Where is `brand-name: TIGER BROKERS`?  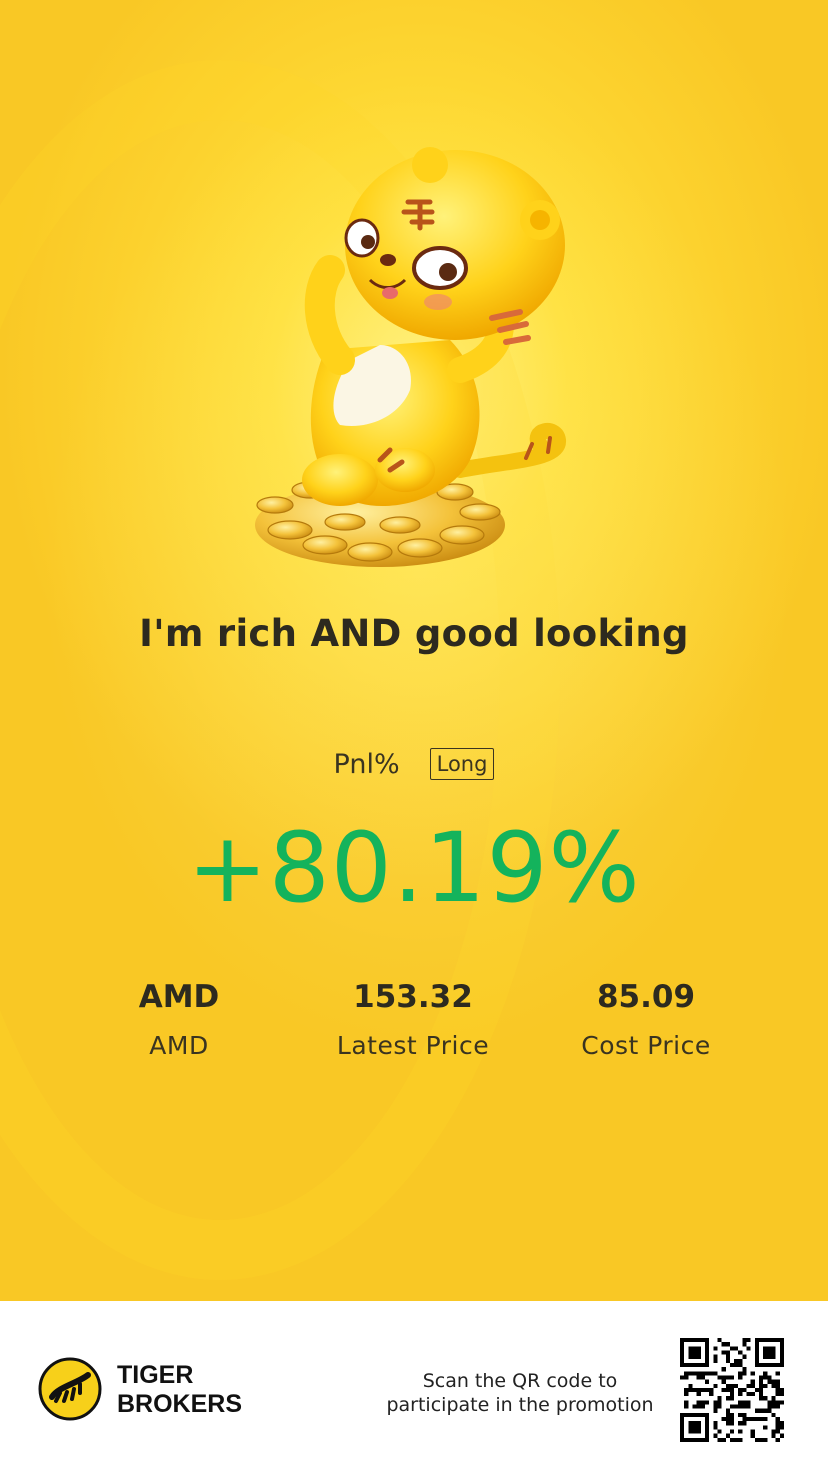
brand-name: TIGER BROKERS is located at coordinates (179, 1390).